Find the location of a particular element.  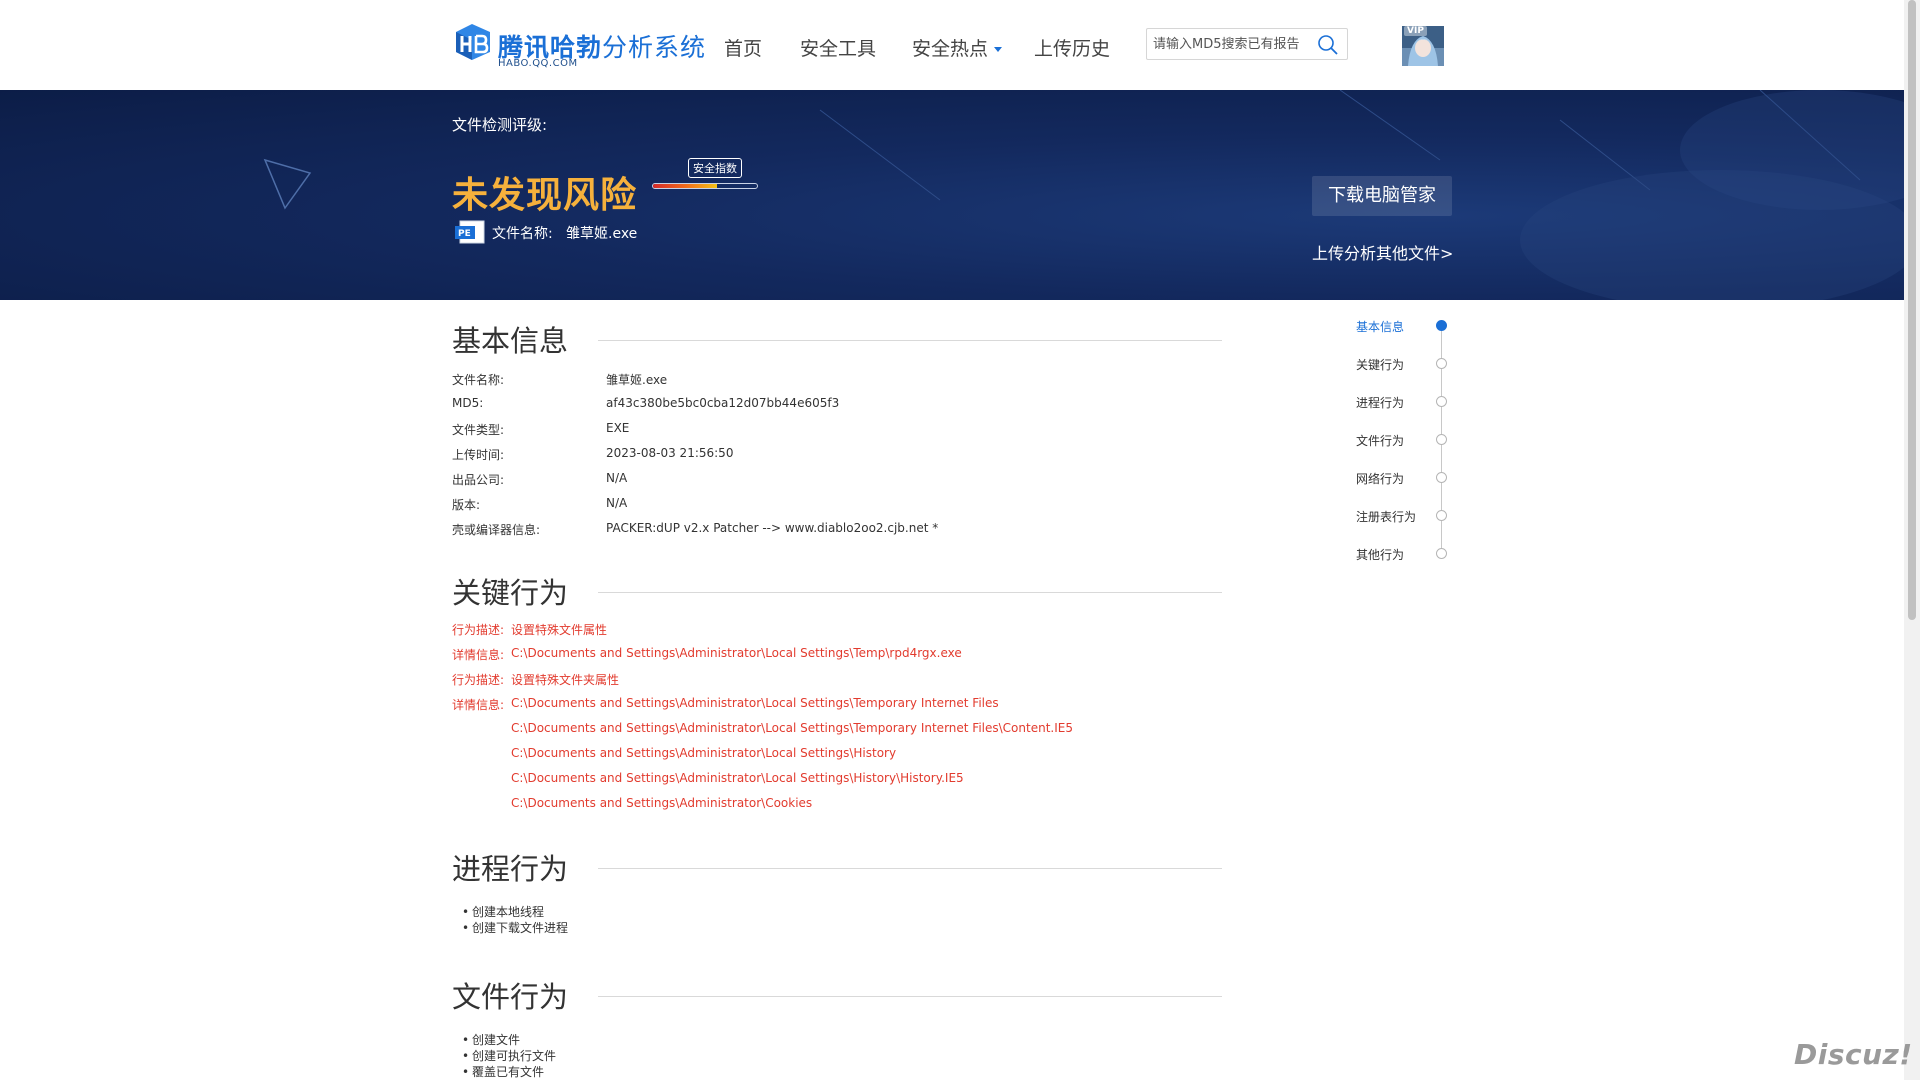

upload-other-file-link: 上传分析其他文件> is located at coordinates (1382, 252).